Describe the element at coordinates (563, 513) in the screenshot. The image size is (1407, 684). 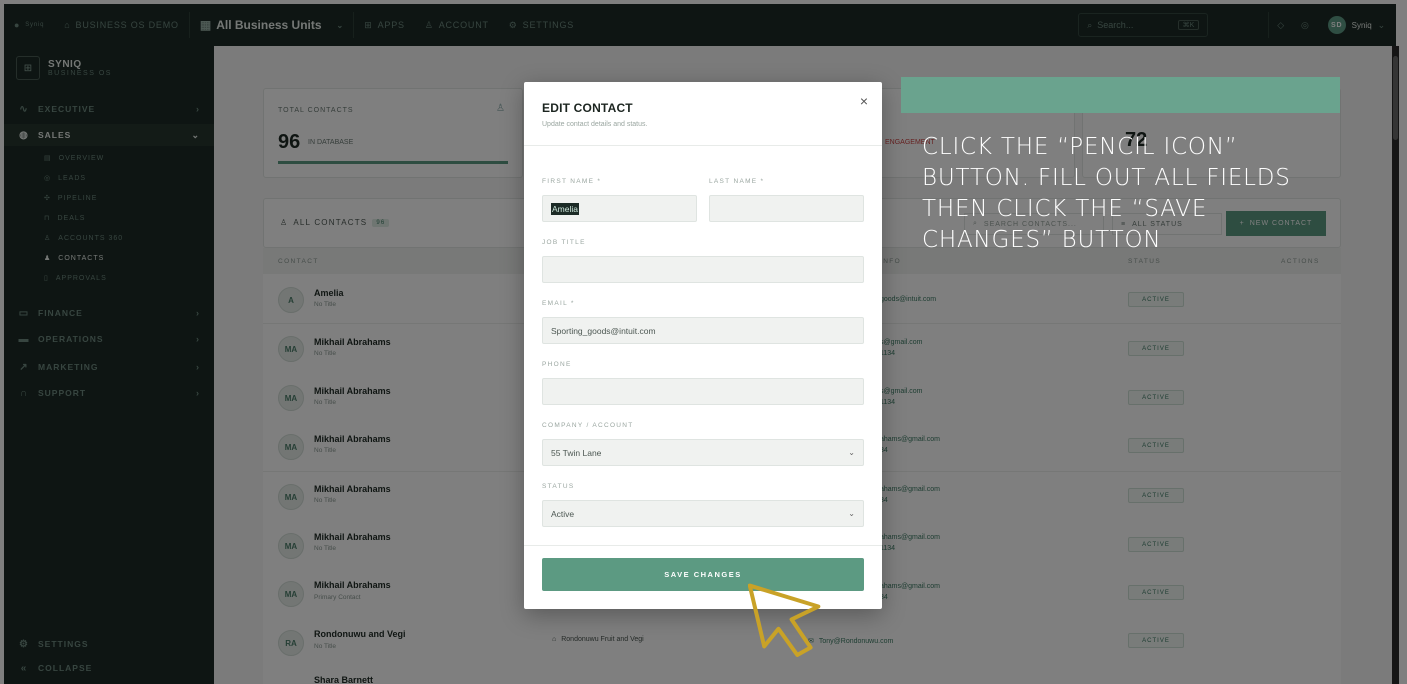
I see `status-value: Active` at that location.